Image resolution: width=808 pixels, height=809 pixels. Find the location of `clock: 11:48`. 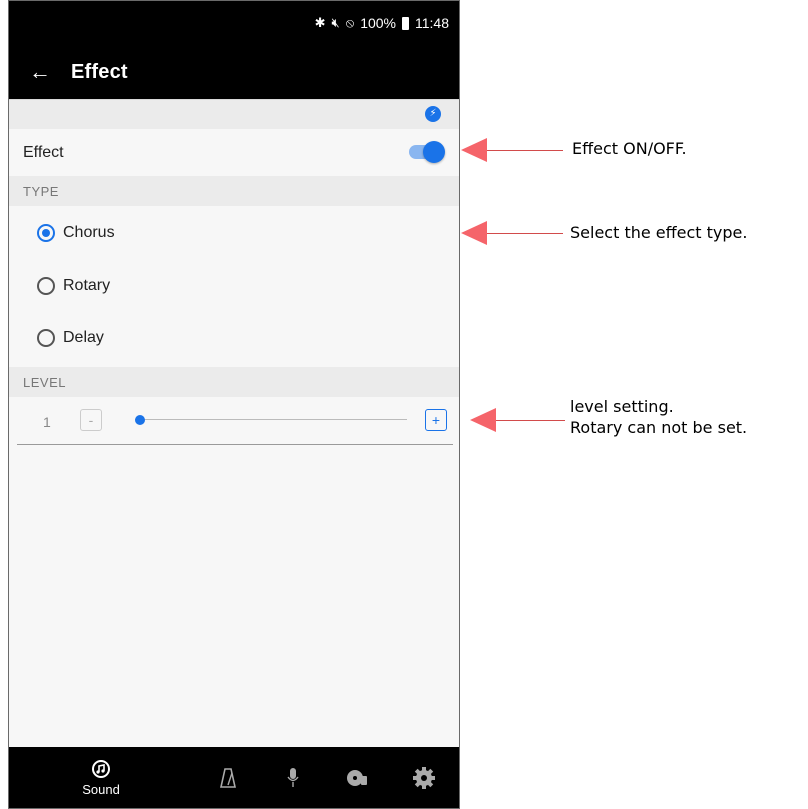

clock: 11:48 is located at coordinates (432, 23).